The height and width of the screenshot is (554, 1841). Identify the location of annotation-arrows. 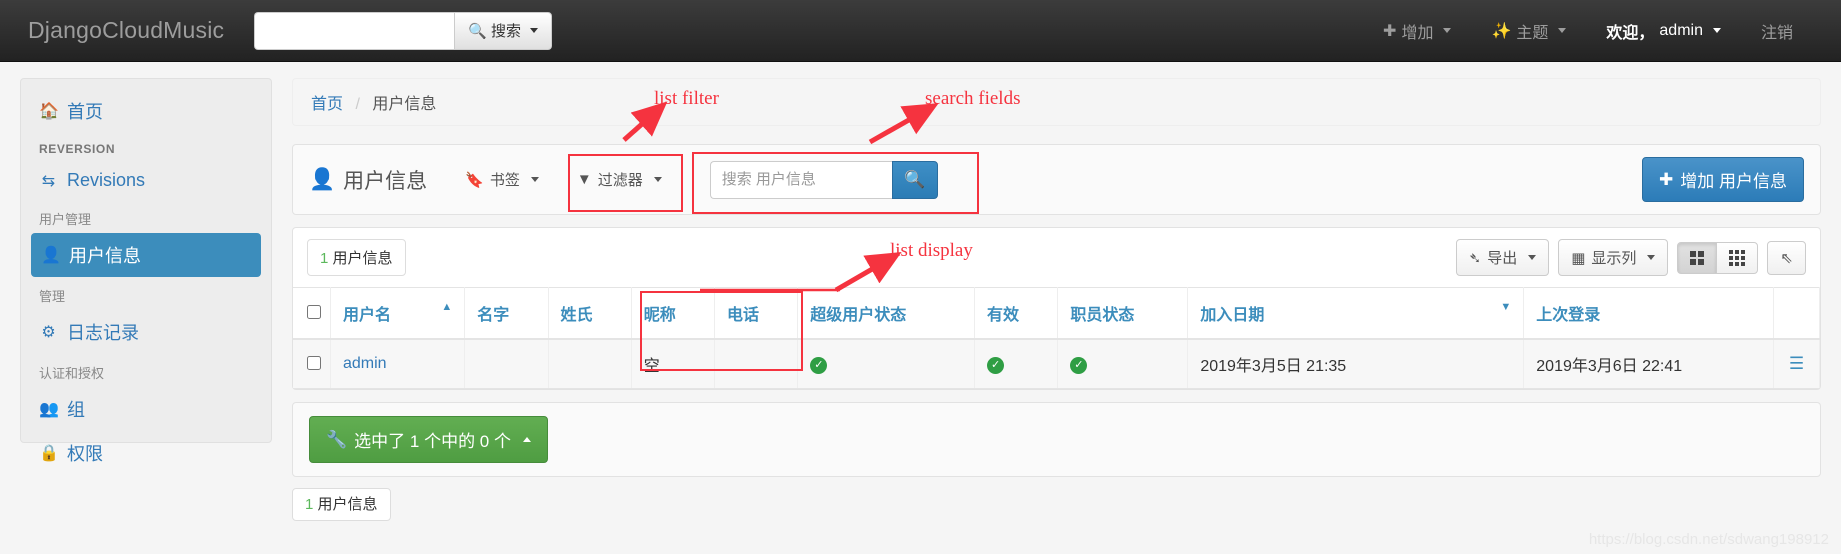
(780, 197).